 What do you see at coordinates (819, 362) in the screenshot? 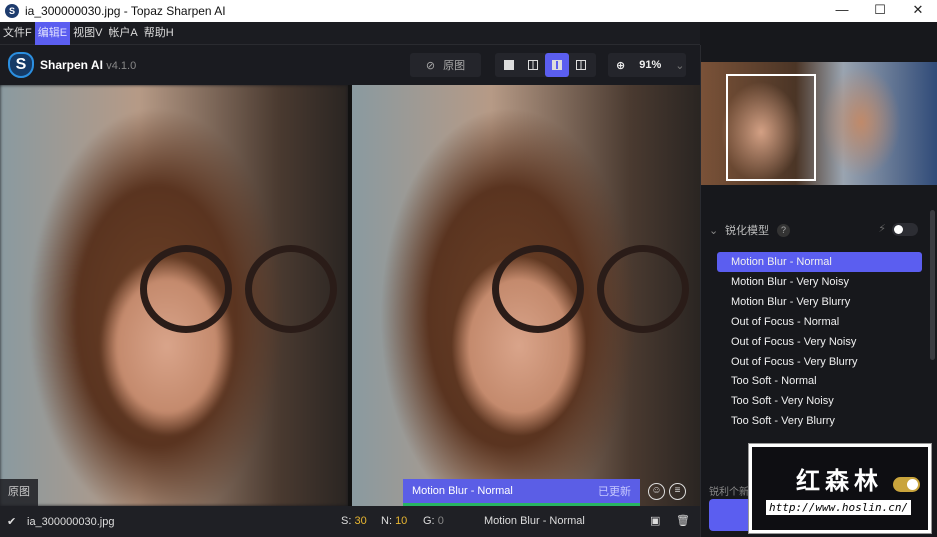
I see `model-item: Out of Focus - Very Blurry` at bounding box center [819, 362].